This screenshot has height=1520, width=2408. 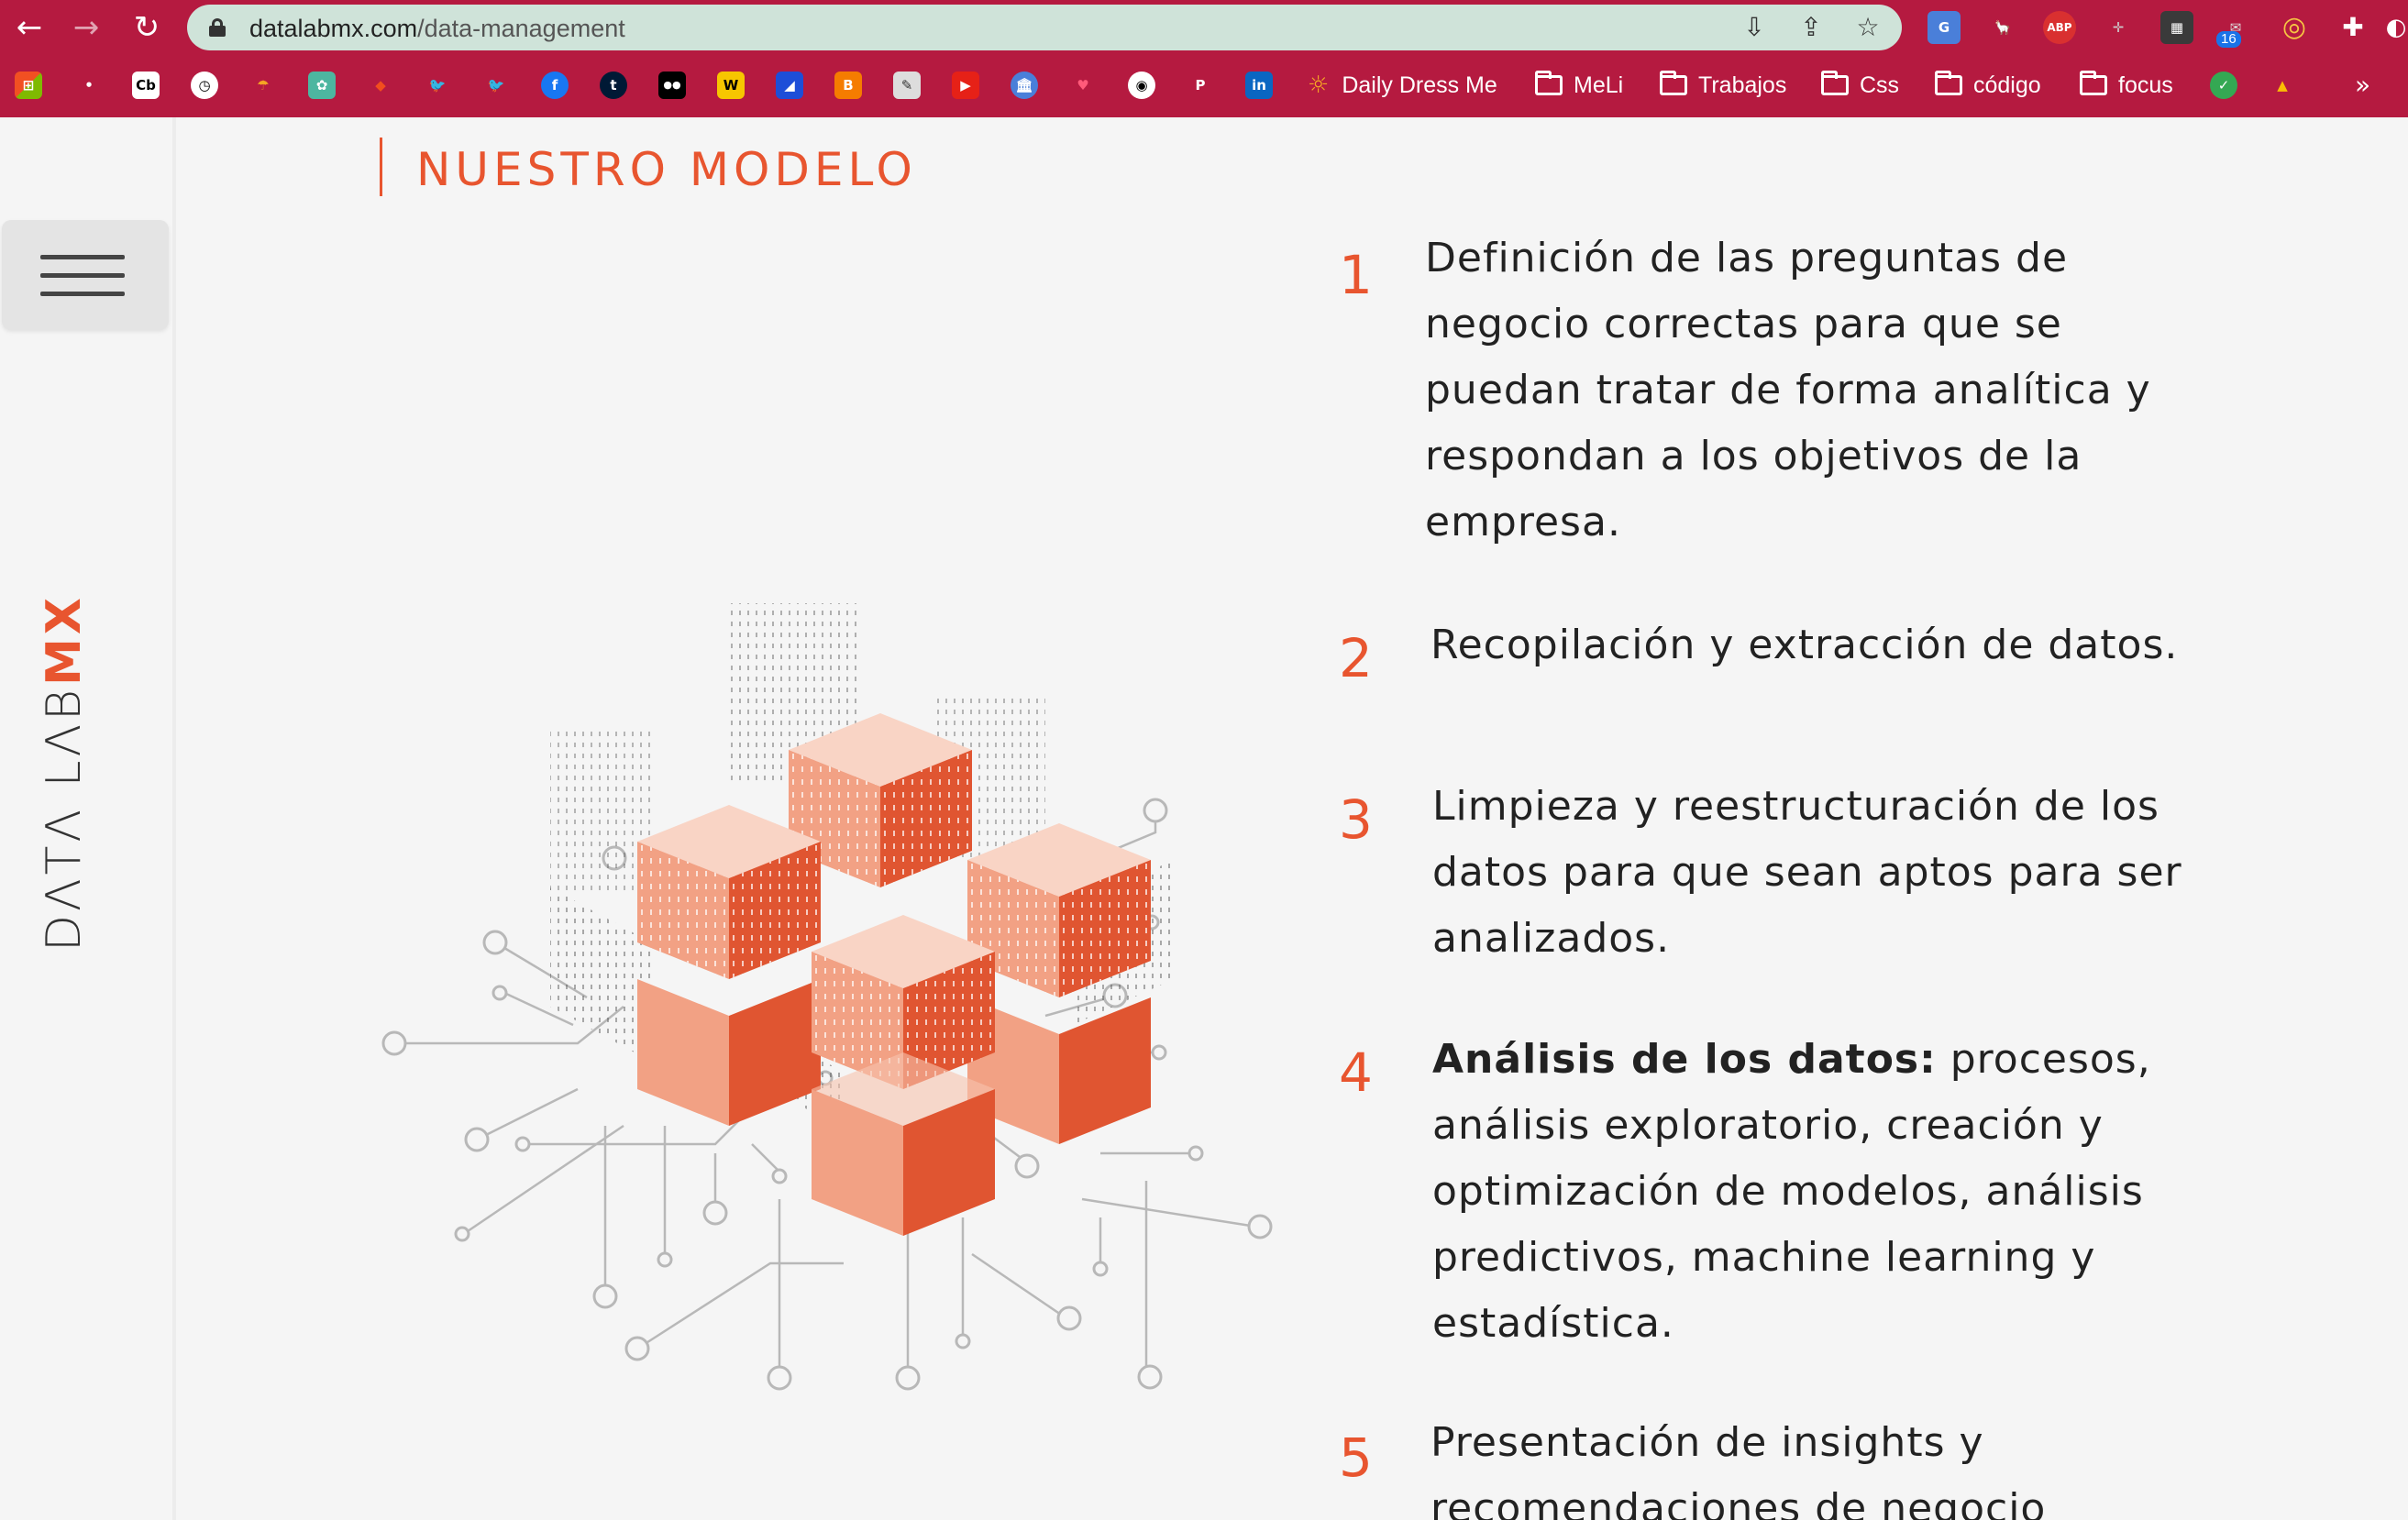 What do you see at coordinates (2352, 27) in the screenshot?
I see `extensions-puzzle-icon: ✚` at bounding box center [2352, 27].